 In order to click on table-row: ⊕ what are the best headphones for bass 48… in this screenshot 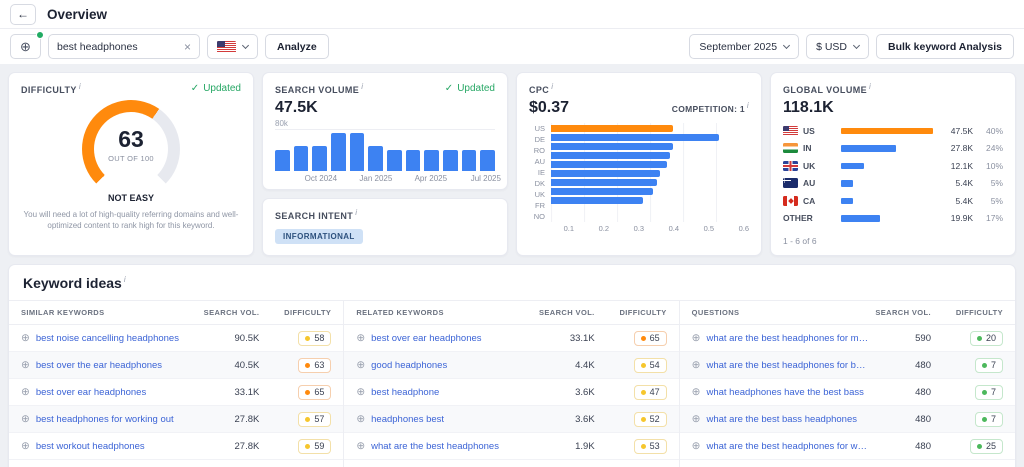, I will do `click(847, 365)`.